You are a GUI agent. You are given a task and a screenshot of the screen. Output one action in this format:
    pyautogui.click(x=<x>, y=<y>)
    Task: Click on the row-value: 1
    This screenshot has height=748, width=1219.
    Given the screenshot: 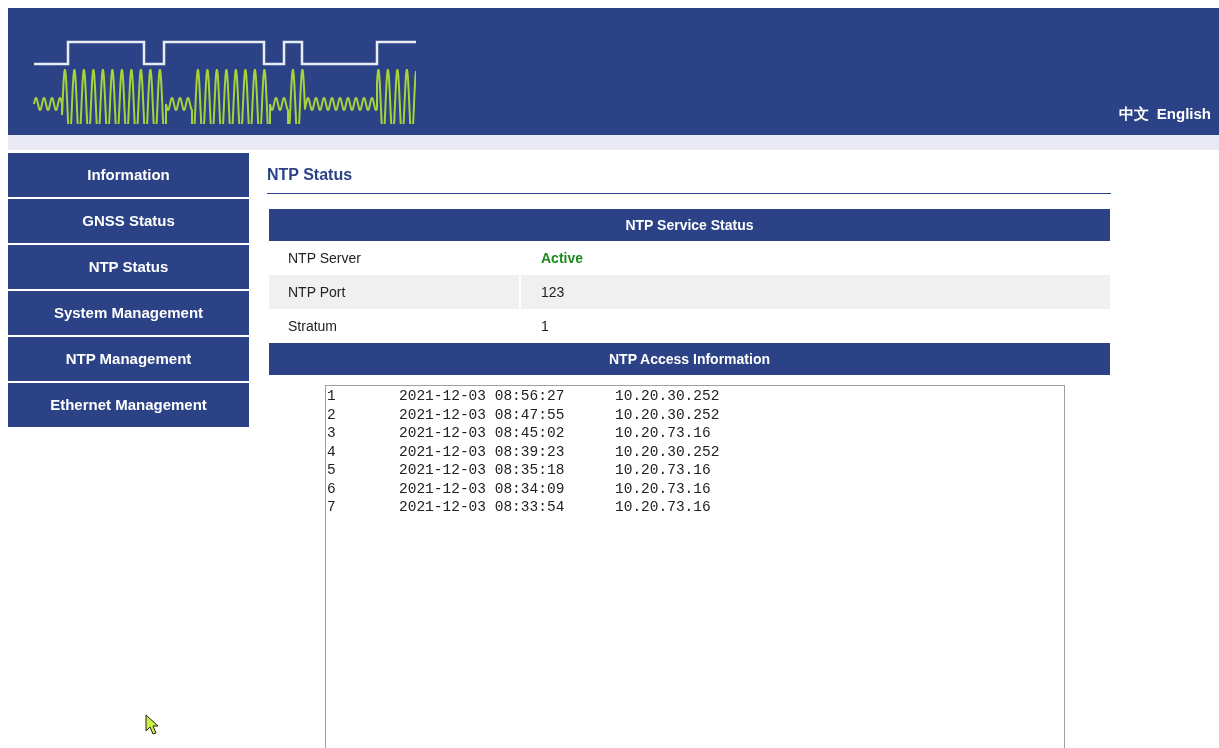 What is the action you would take?
    pyautogui.click(x=544, y=326)
    